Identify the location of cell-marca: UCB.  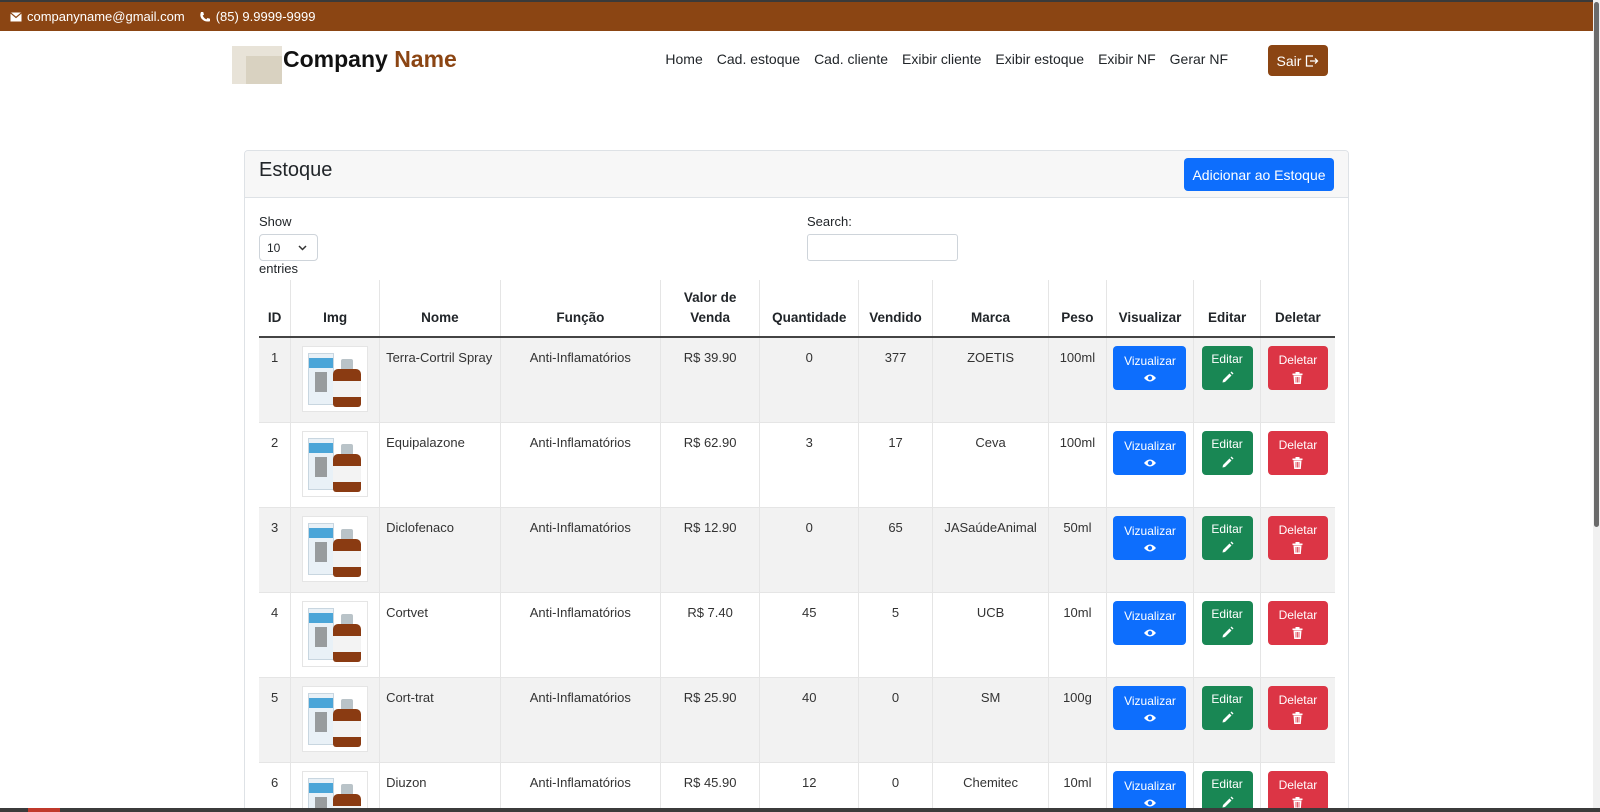
(990, 635).